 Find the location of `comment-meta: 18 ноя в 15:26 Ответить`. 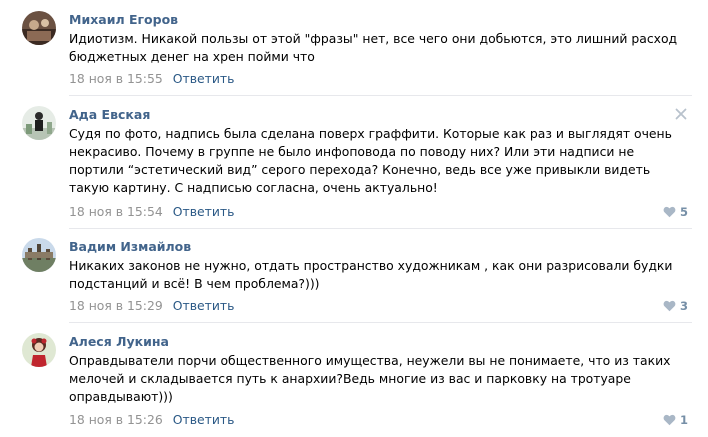

comment-meta: 18 ноя в 15:26 Ответить is located at coordinates (151, 419).